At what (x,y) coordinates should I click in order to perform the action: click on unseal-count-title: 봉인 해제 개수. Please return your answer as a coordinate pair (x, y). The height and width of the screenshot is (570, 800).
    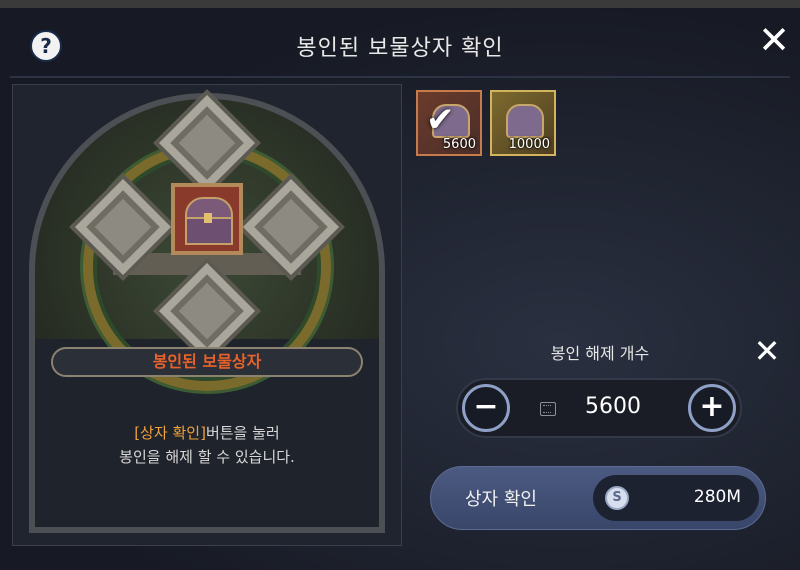
    Looking at the image, I should click on (600, 353).